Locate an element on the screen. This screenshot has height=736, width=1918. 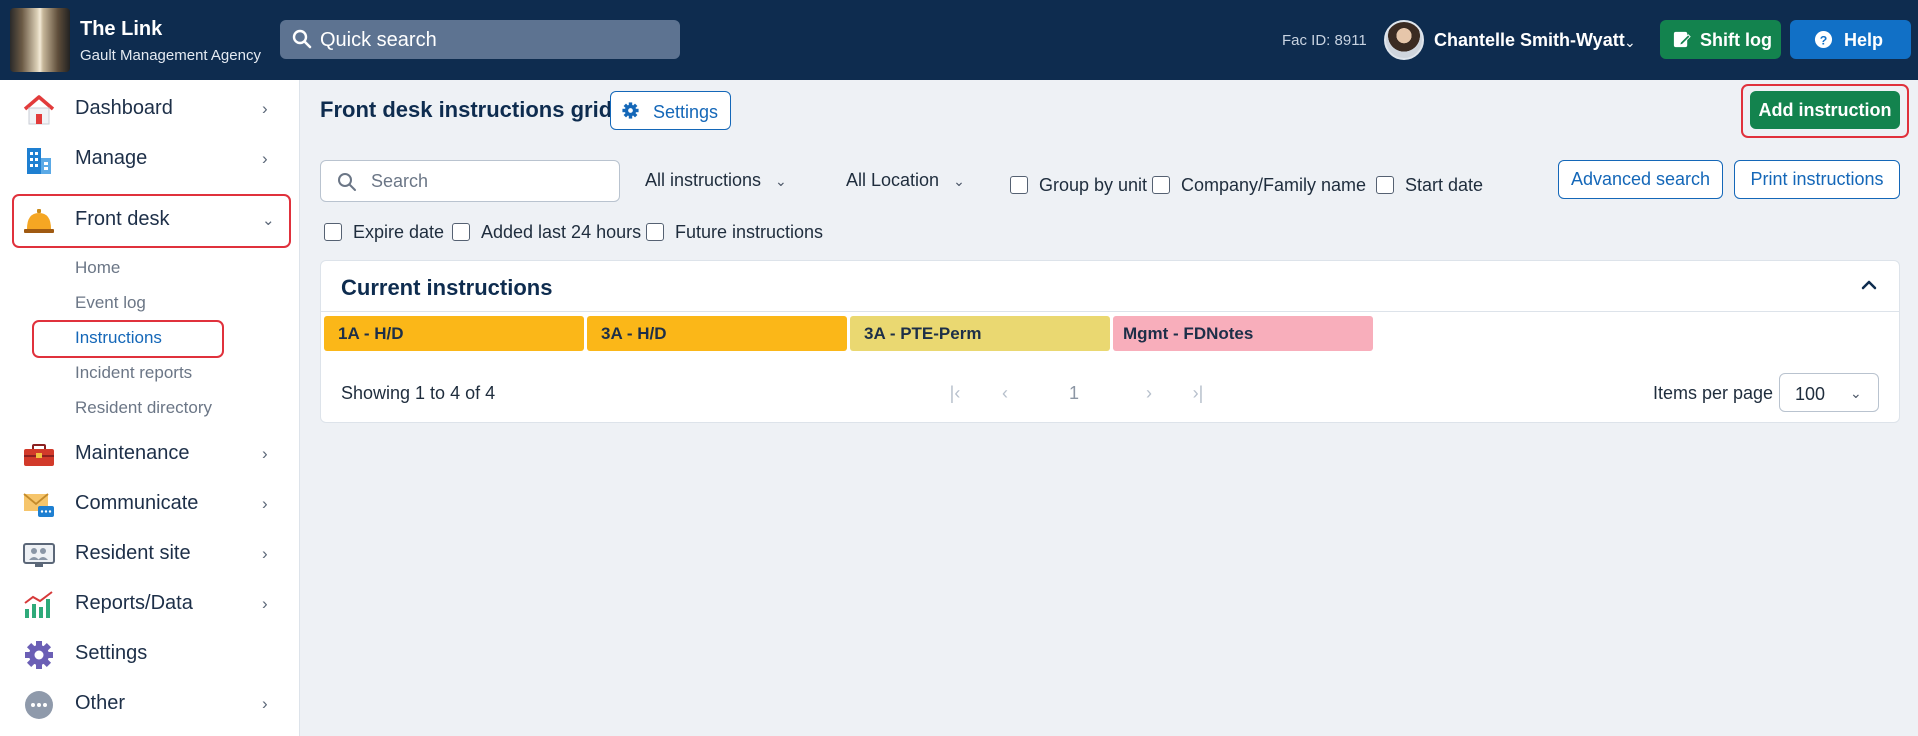
sidebar-item-maintenance: Maintenance › is located at coordinates (150, 455).